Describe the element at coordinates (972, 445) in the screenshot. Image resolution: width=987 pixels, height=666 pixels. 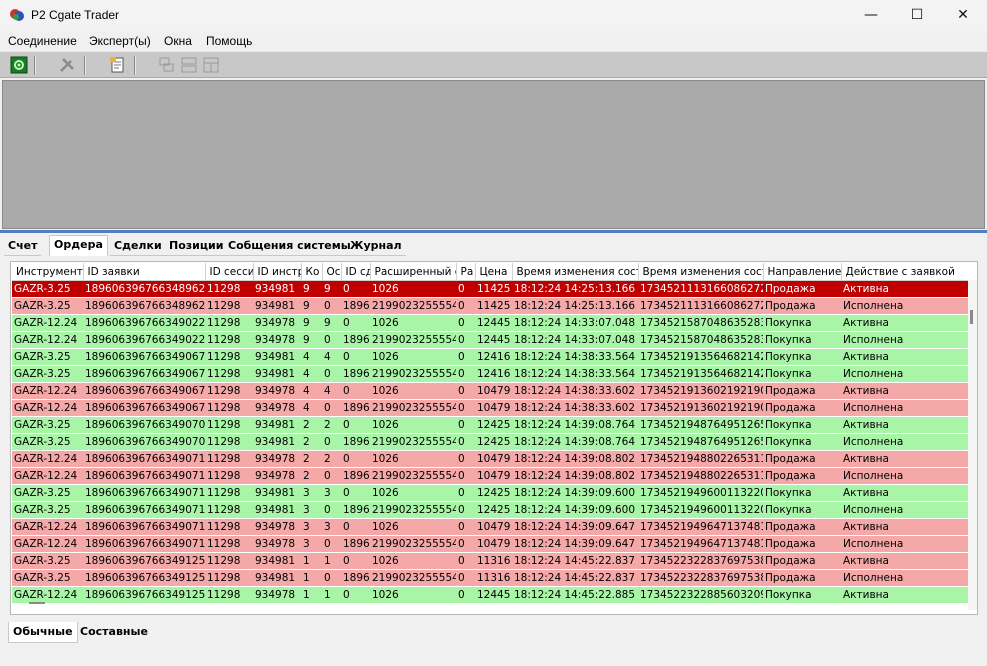
I see `vertical-scrollbar` at that location.